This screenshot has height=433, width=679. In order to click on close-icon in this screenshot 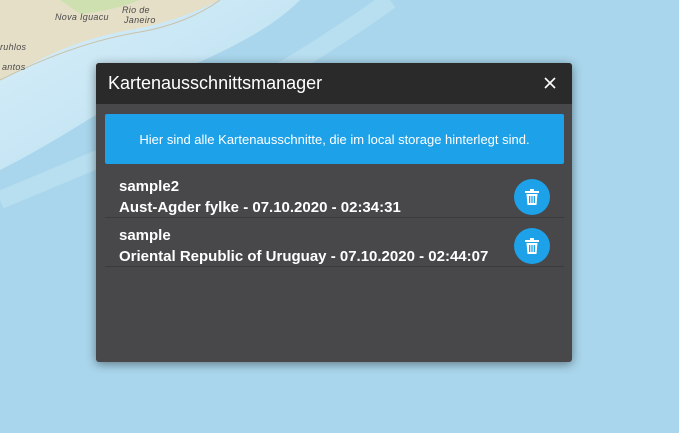, I will do `click(550, 83)`.